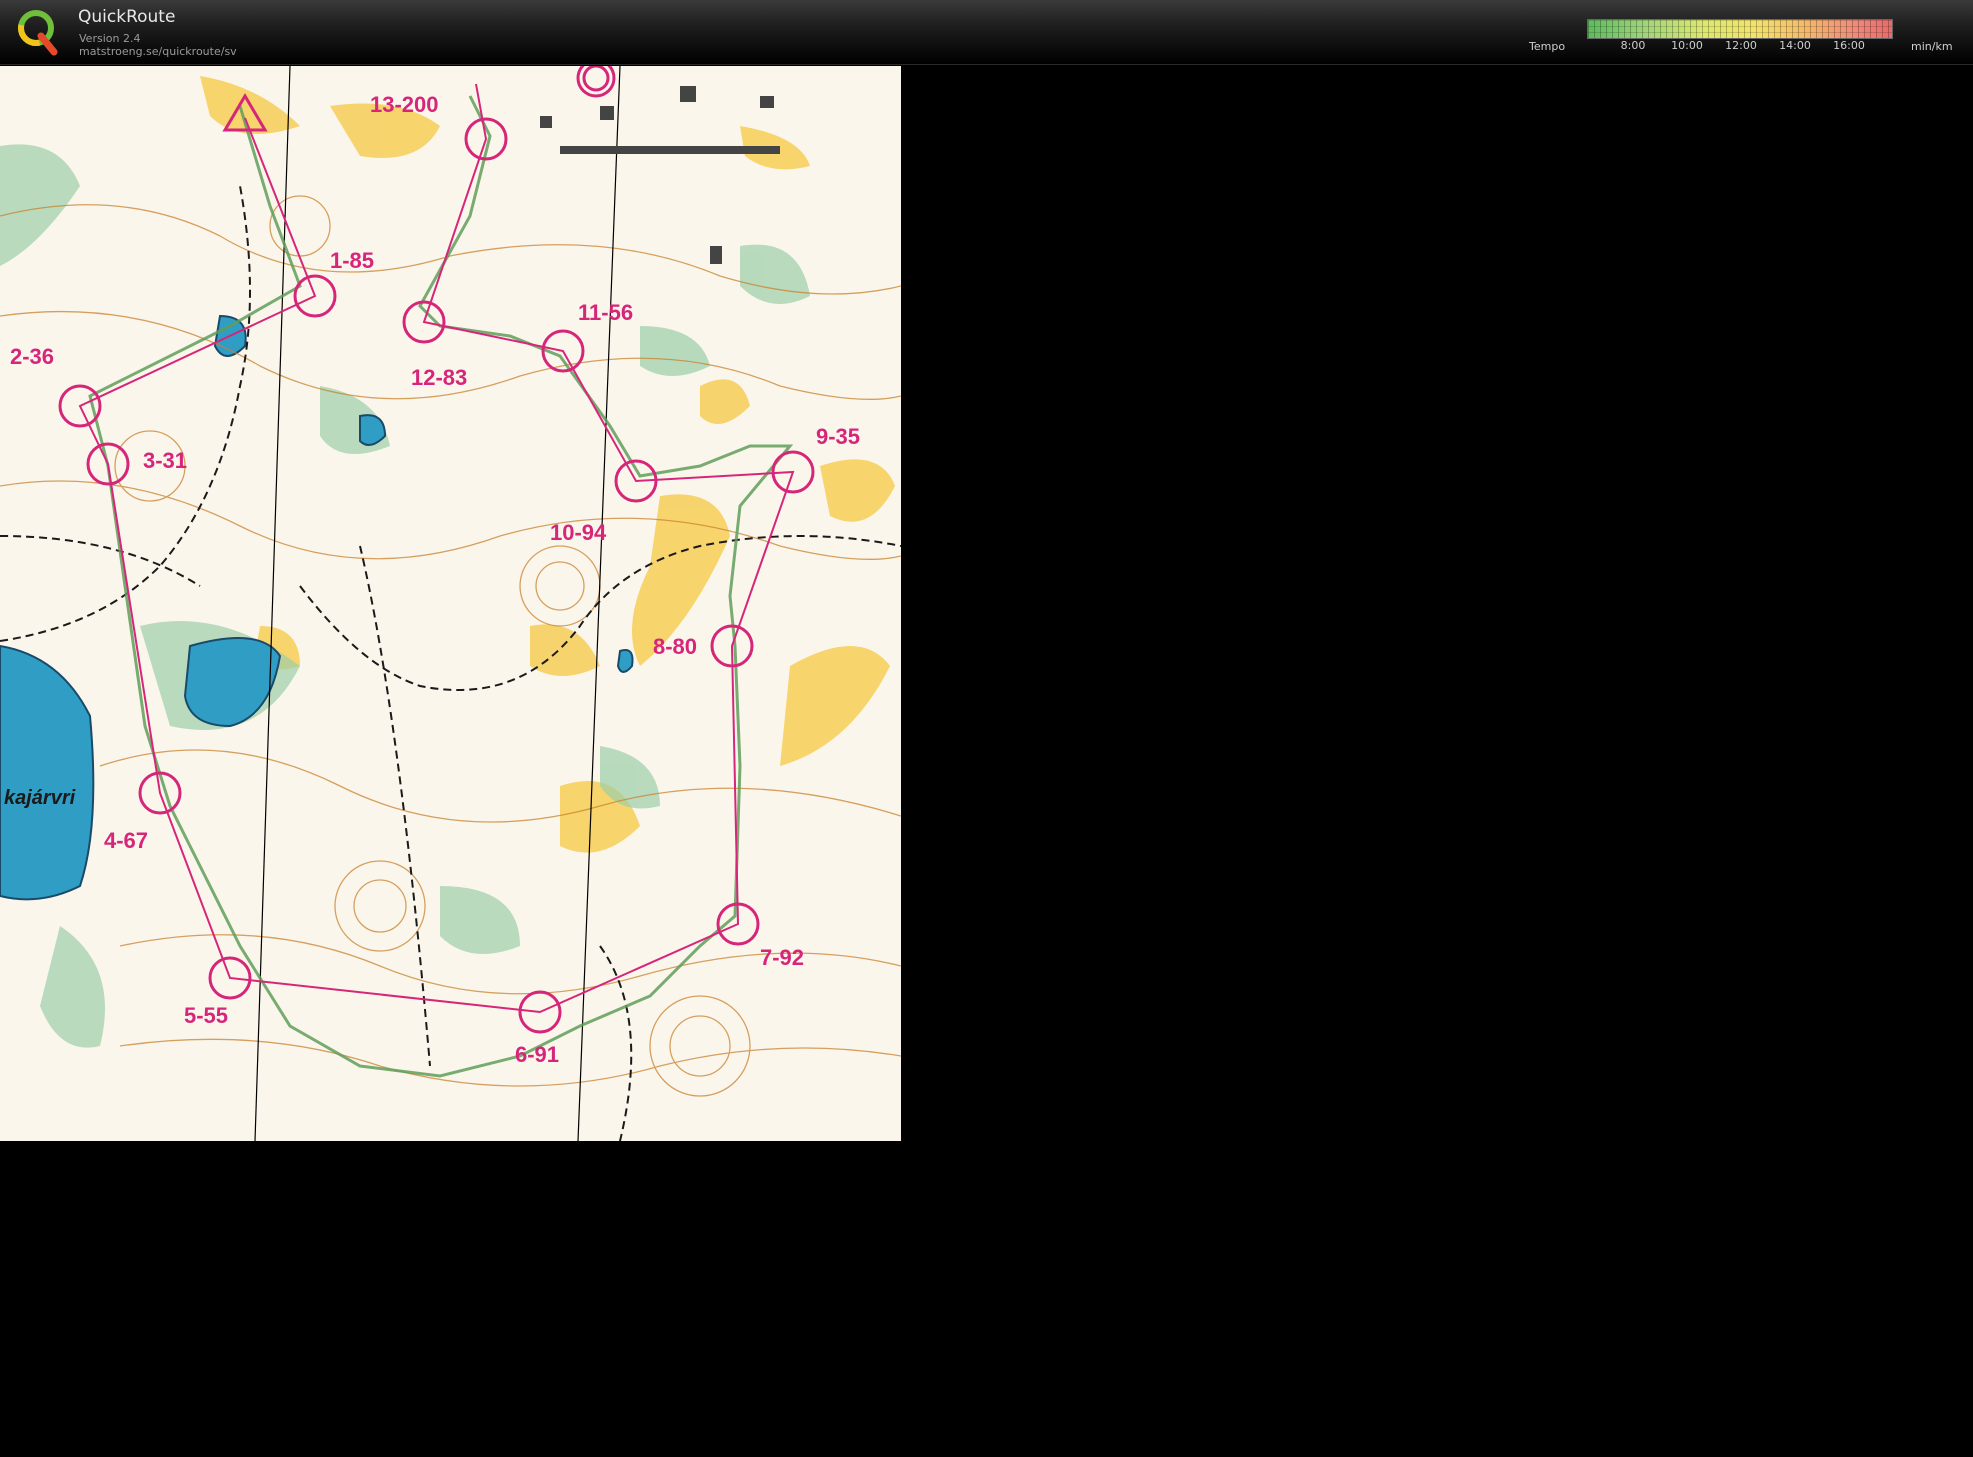 The image size is (1973, 1457). I want to click on control-label: 11-56, so click(605, 312).